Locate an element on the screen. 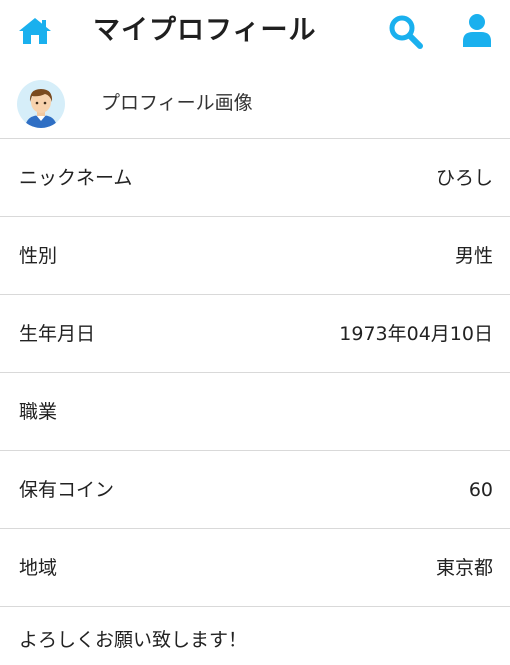 This screenshot has height=665, width=510. field-label: 保有コイン is located at coordinates (67, 490).